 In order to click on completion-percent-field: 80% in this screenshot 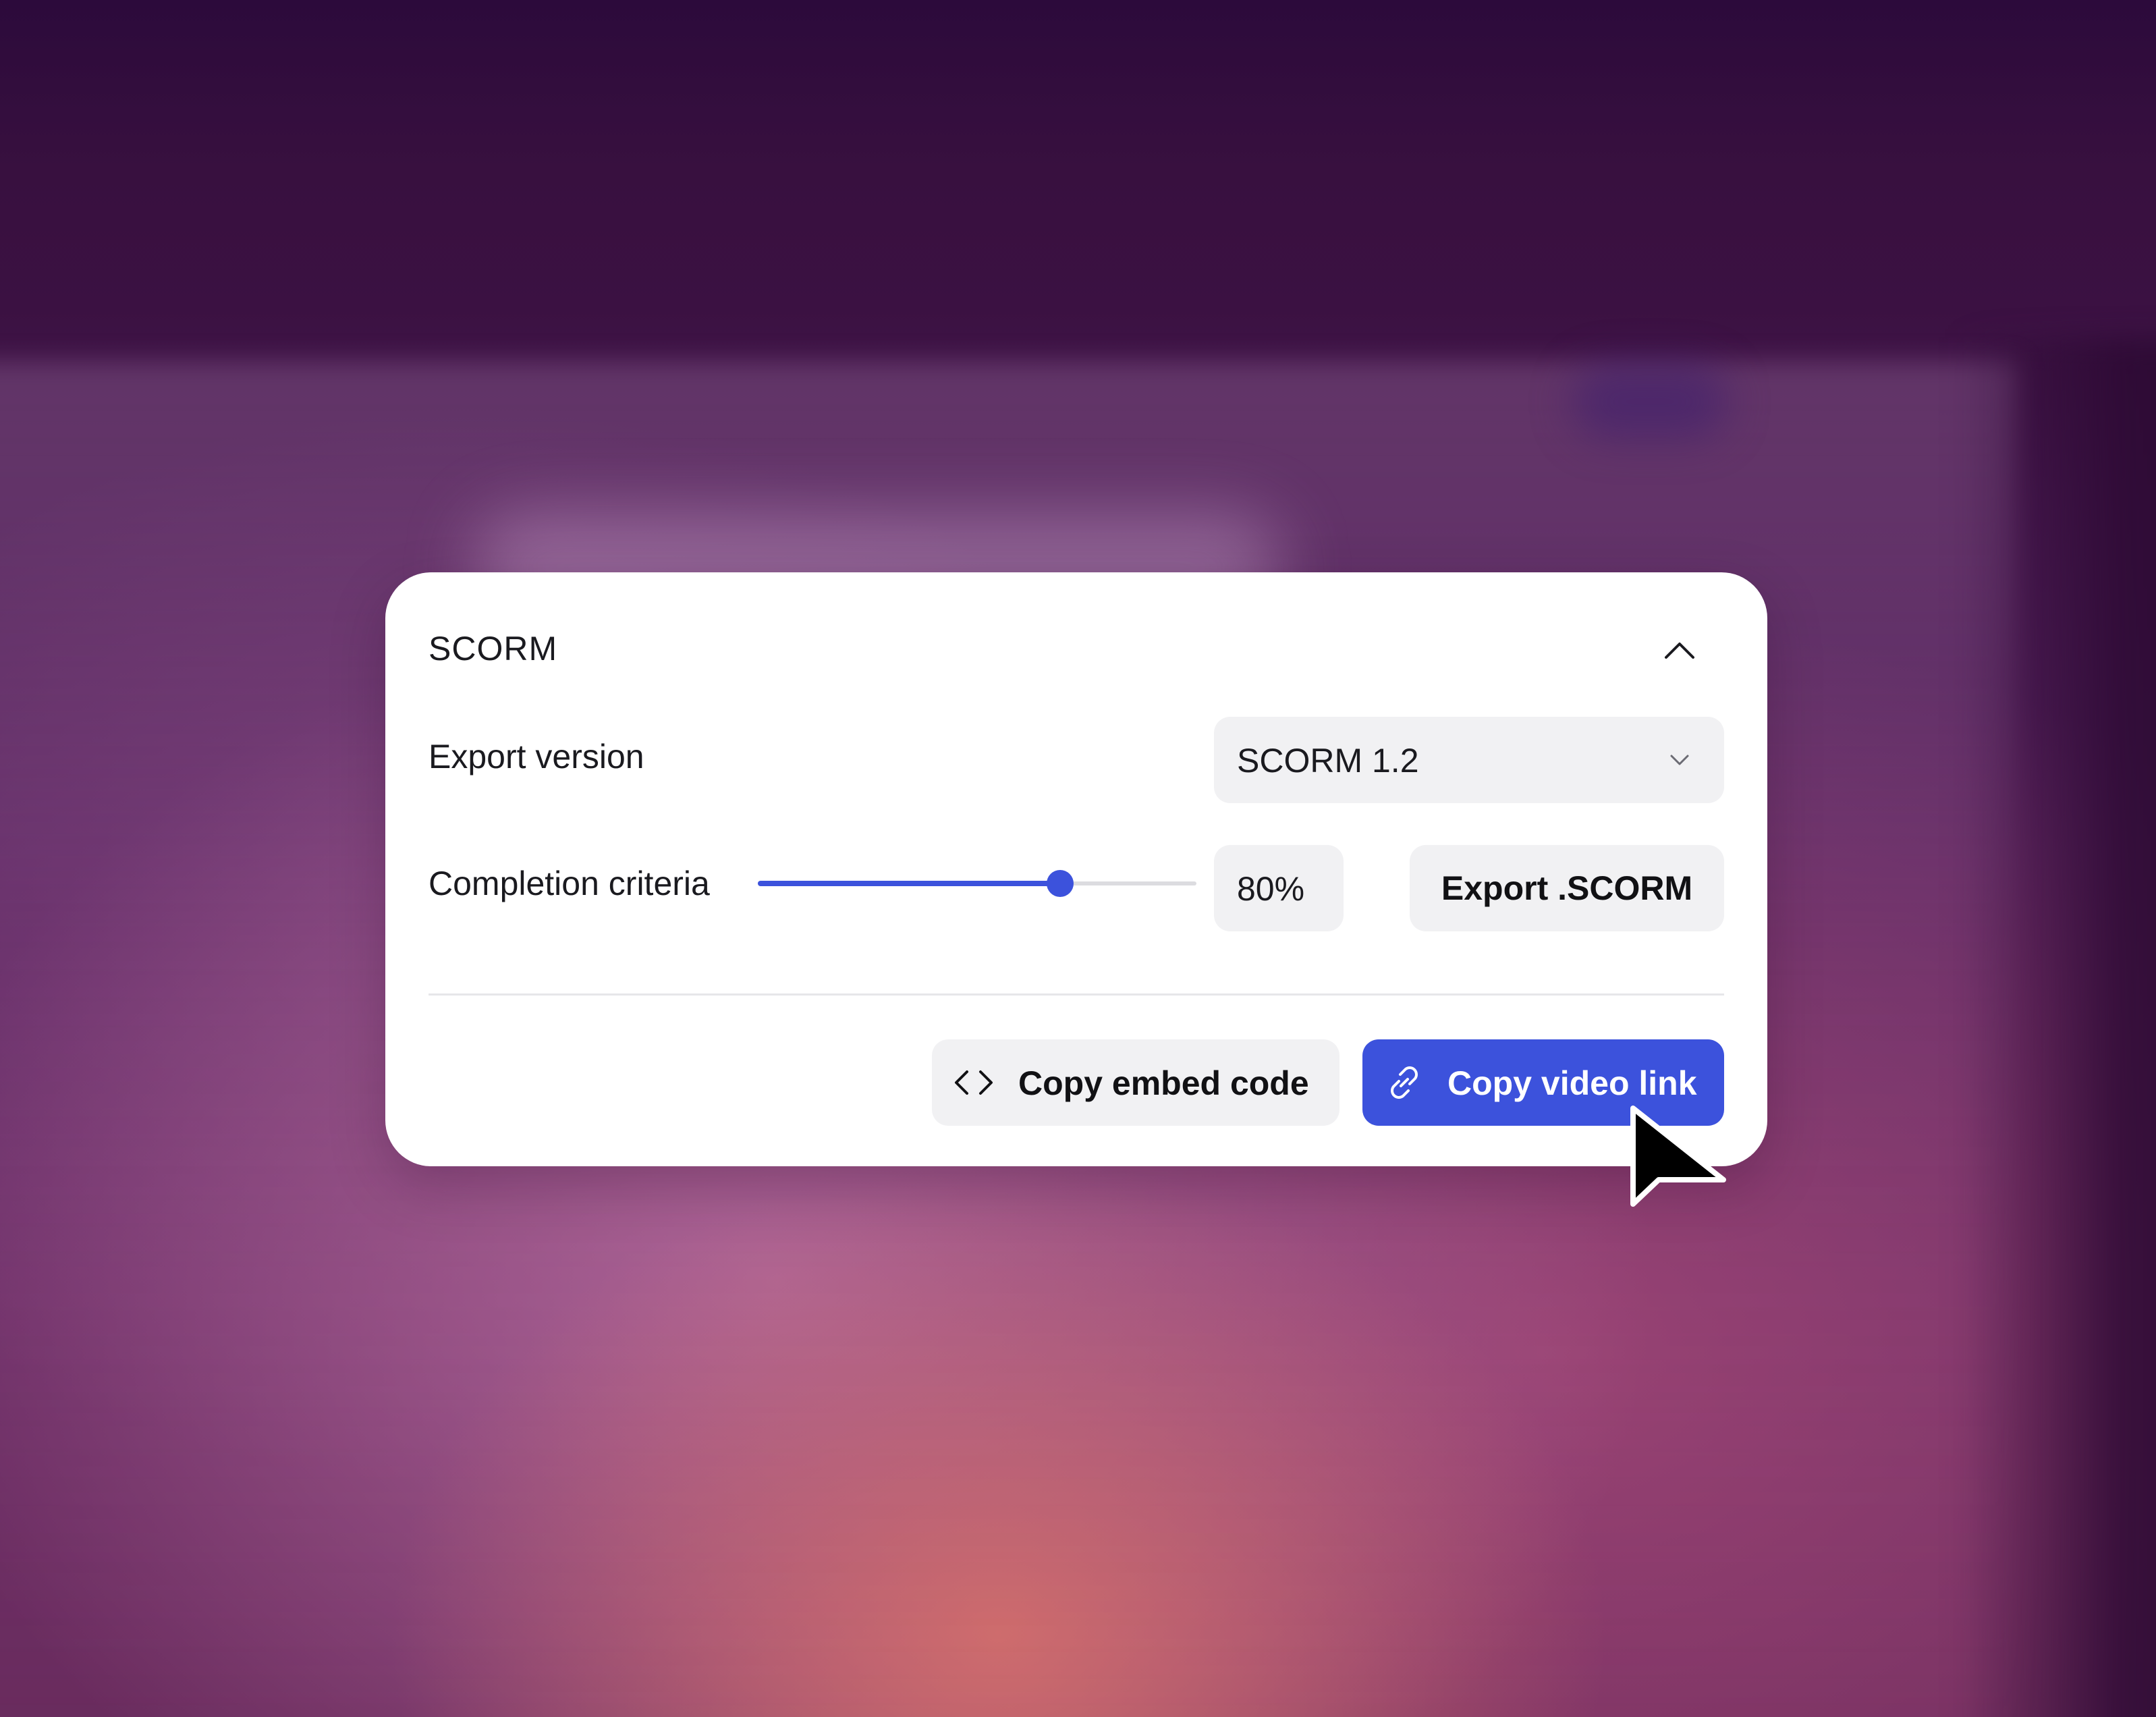, I will do `click(1279, 888)`.